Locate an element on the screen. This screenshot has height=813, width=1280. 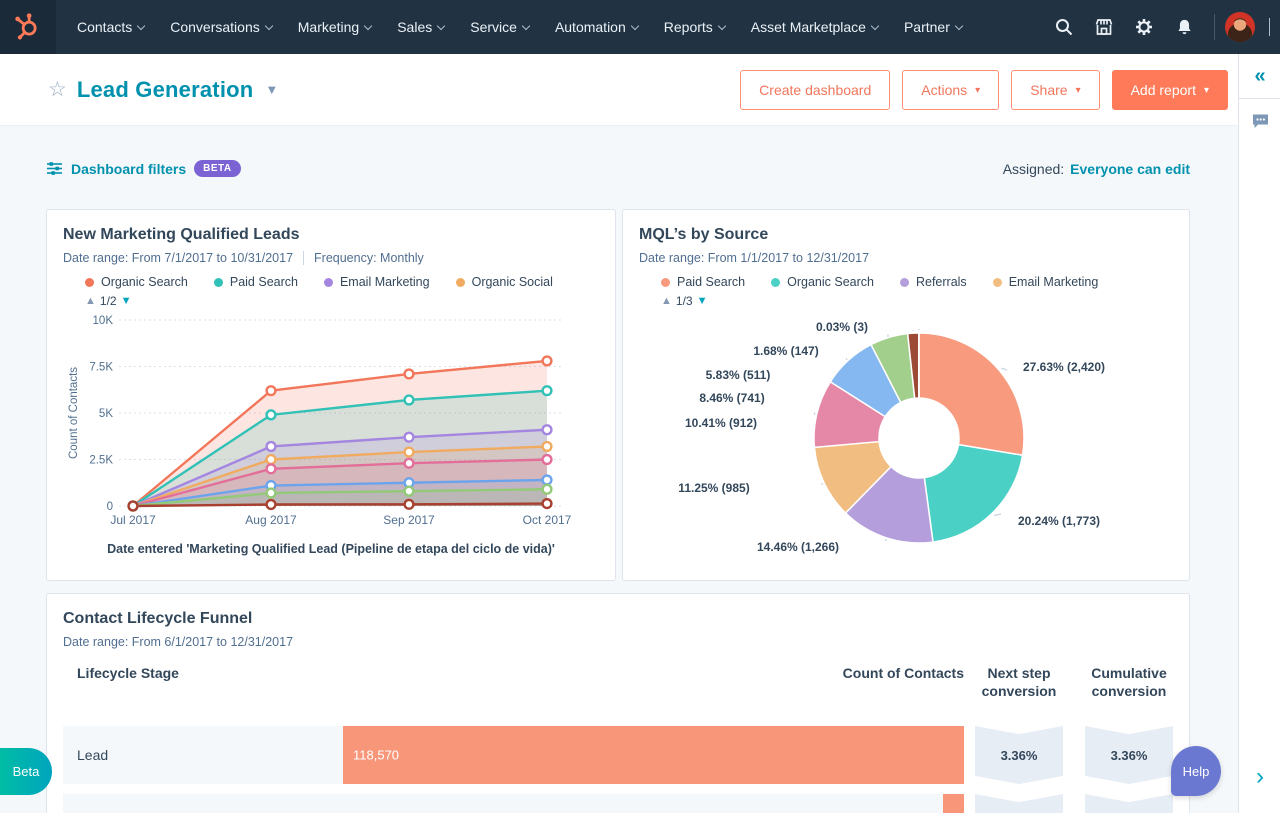
funnel-bar-area: 118,570 is located at coordinates (653, 755).